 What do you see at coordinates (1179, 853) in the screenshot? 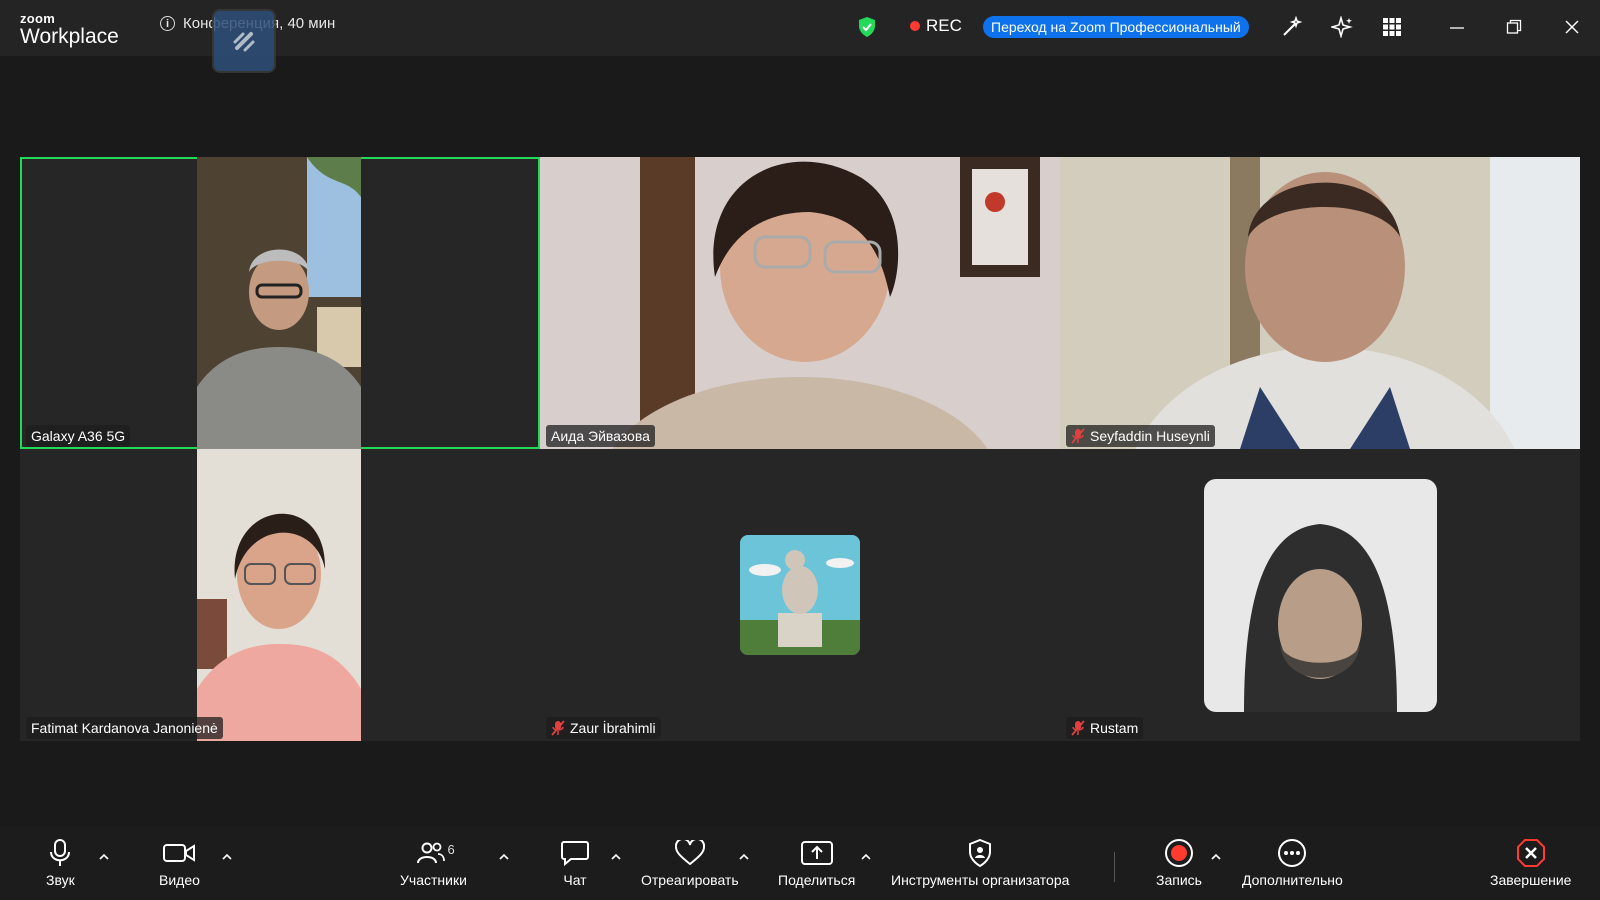
I see `record-icon` at bounding box center [1179, 853].